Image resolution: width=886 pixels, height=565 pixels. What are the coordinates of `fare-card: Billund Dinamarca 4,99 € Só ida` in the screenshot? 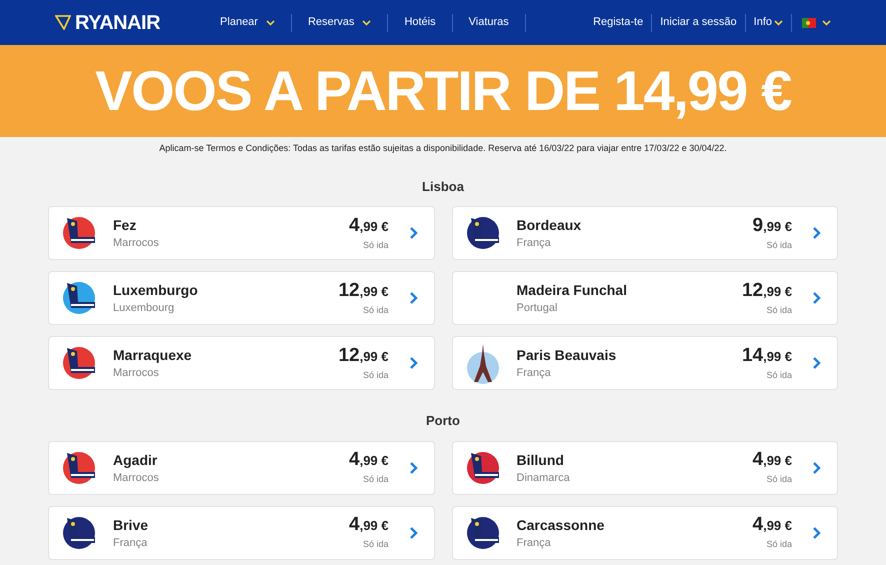 It's located at (645, 467).